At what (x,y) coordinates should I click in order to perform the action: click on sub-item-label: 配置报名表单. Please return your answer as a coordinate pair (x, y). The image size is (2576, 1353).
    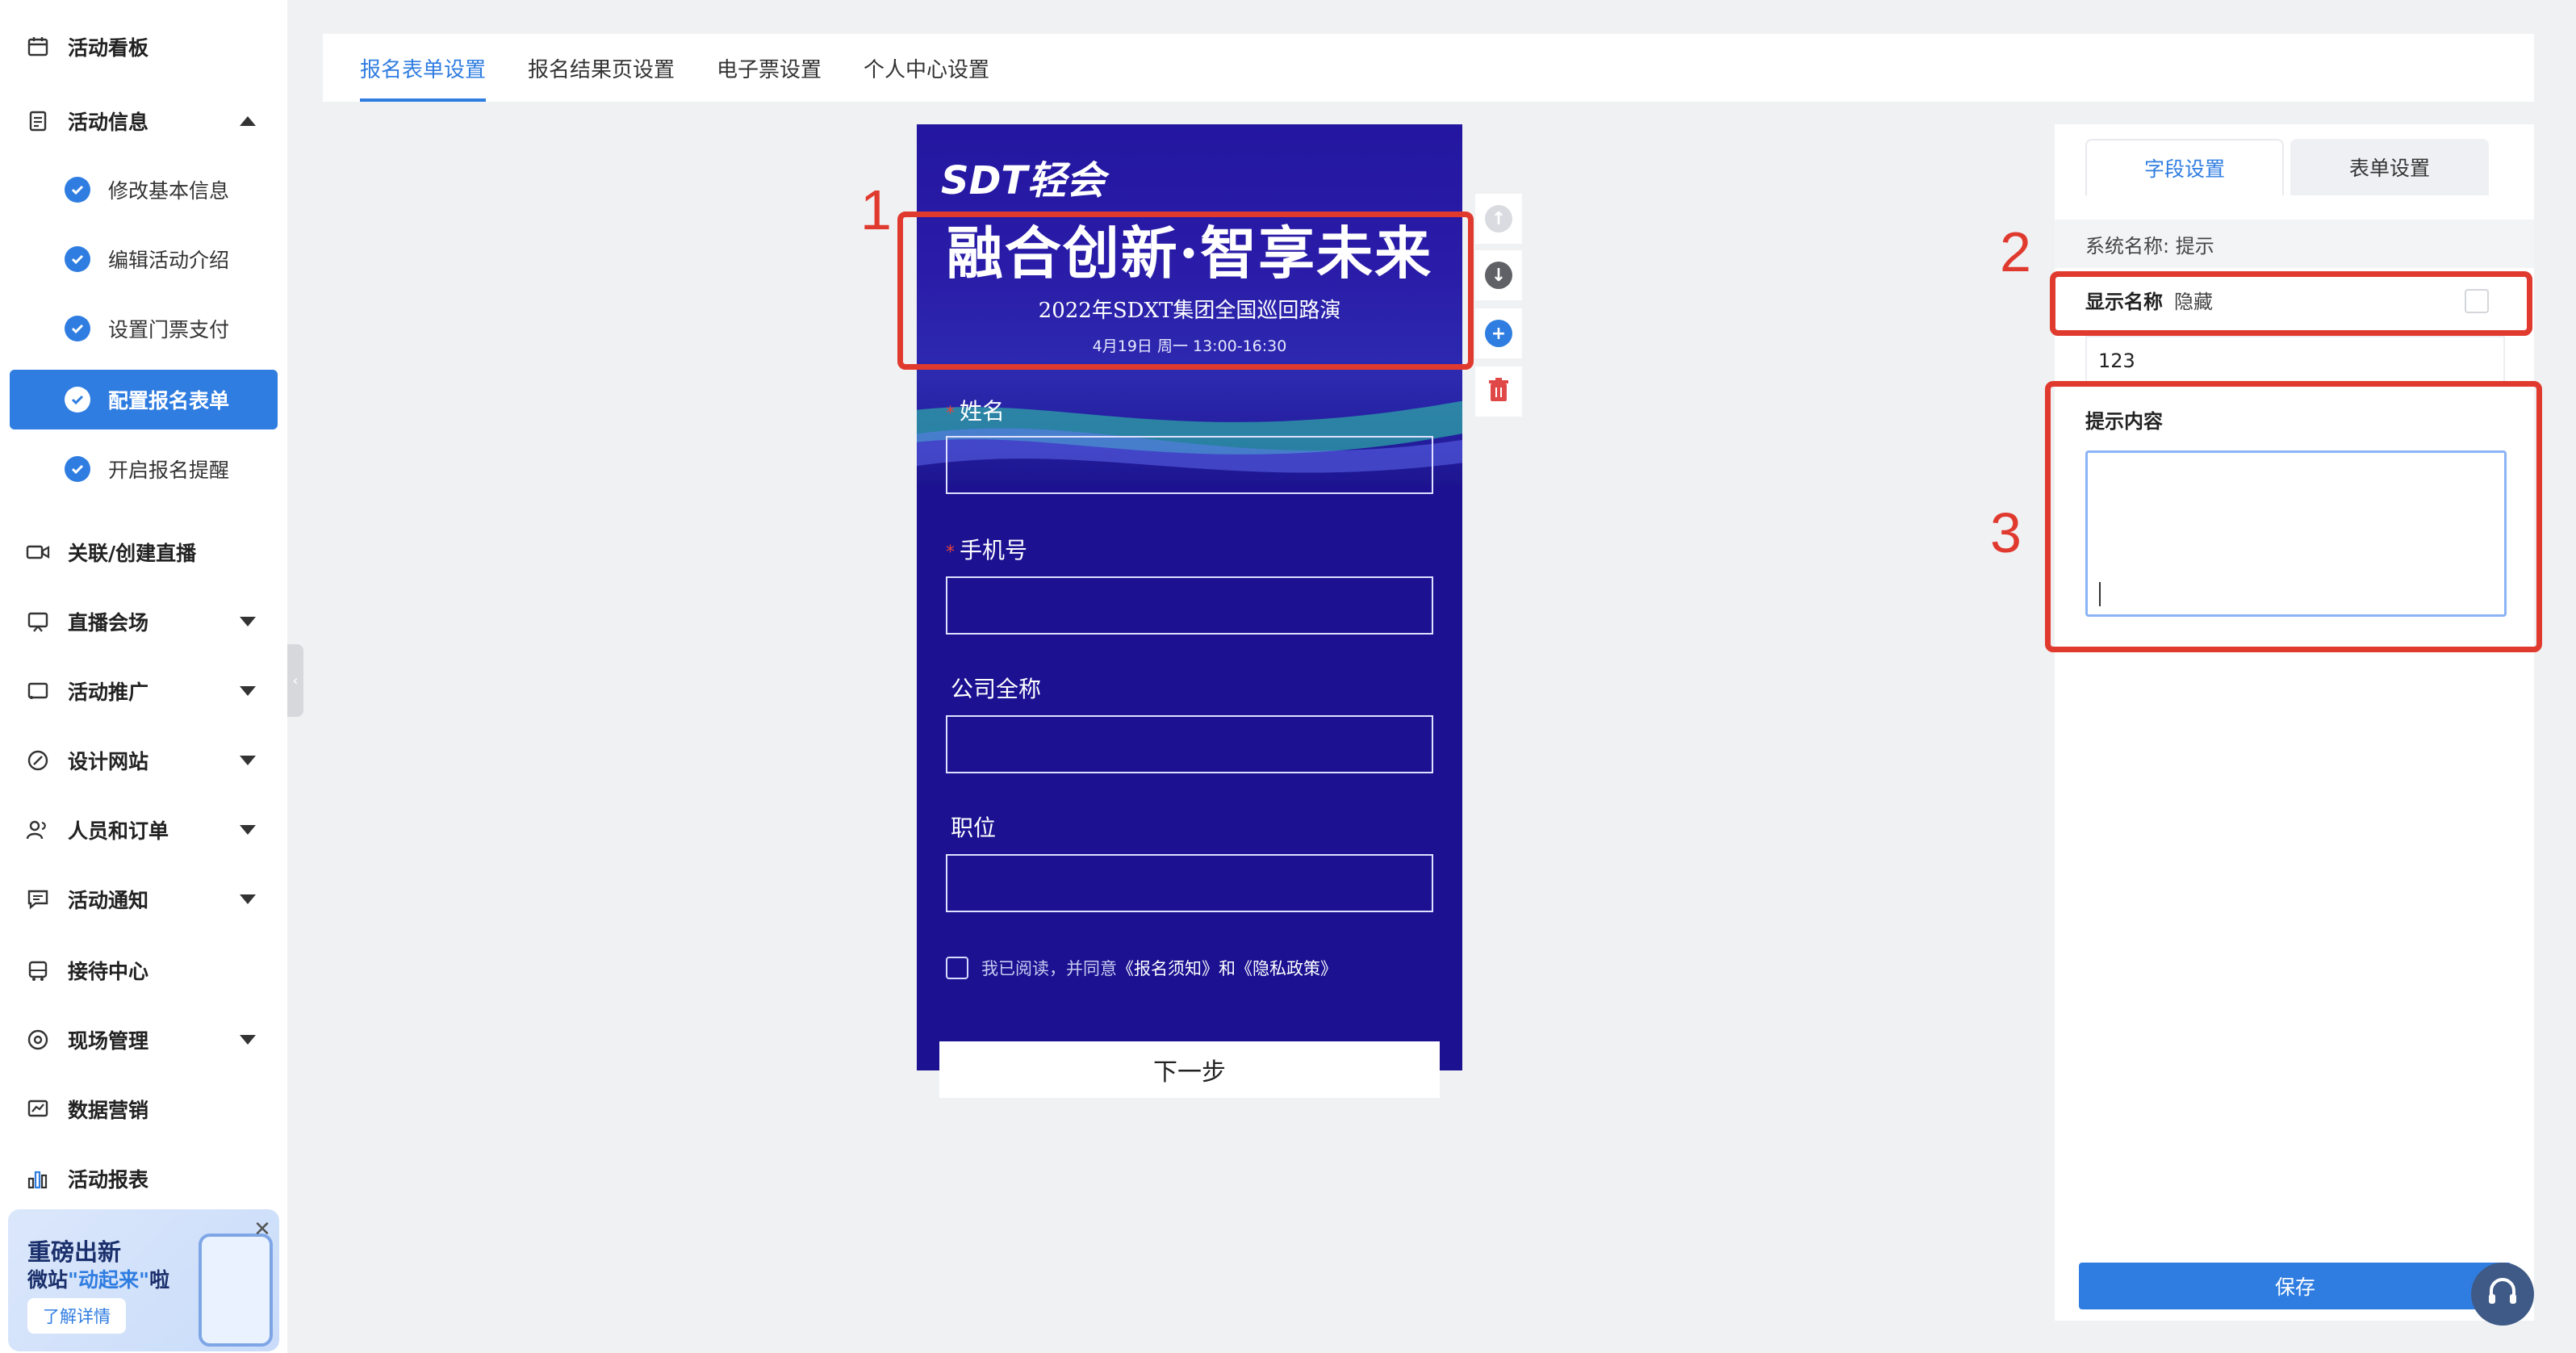
    Looking at the image, I should click on (169, 401).